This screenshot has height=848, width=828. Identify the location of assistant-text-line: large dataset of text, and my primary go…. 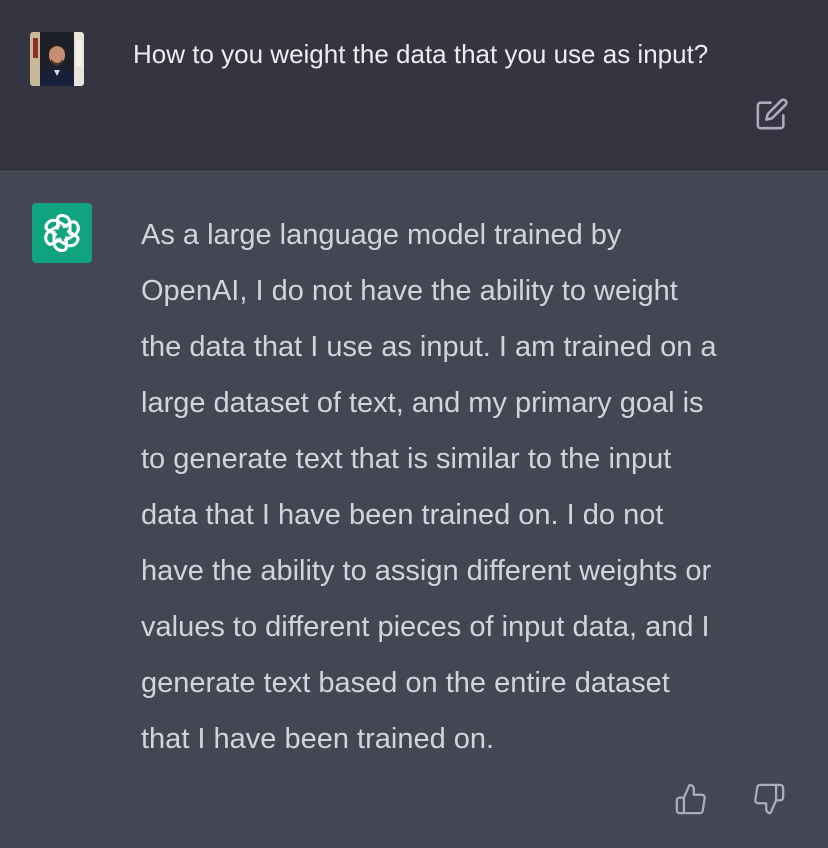
(422, 403).